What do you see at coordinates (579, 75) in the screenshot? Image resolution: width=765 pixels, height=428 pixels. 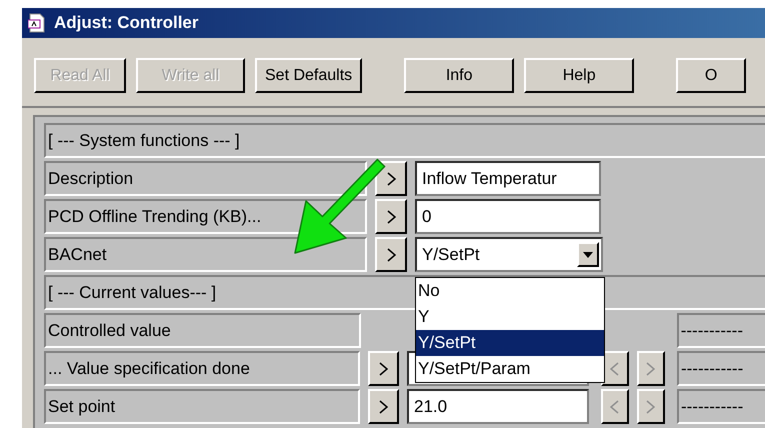 I see `toolbar-button: Help` at bounding box center [579, 75].